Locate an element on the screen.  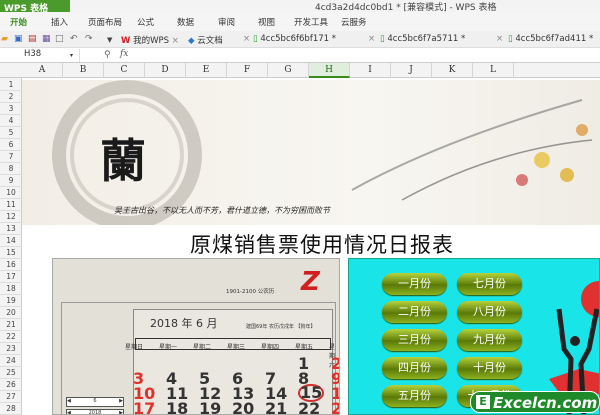
month-button: 一月份 is located at coordinates (414, 284).